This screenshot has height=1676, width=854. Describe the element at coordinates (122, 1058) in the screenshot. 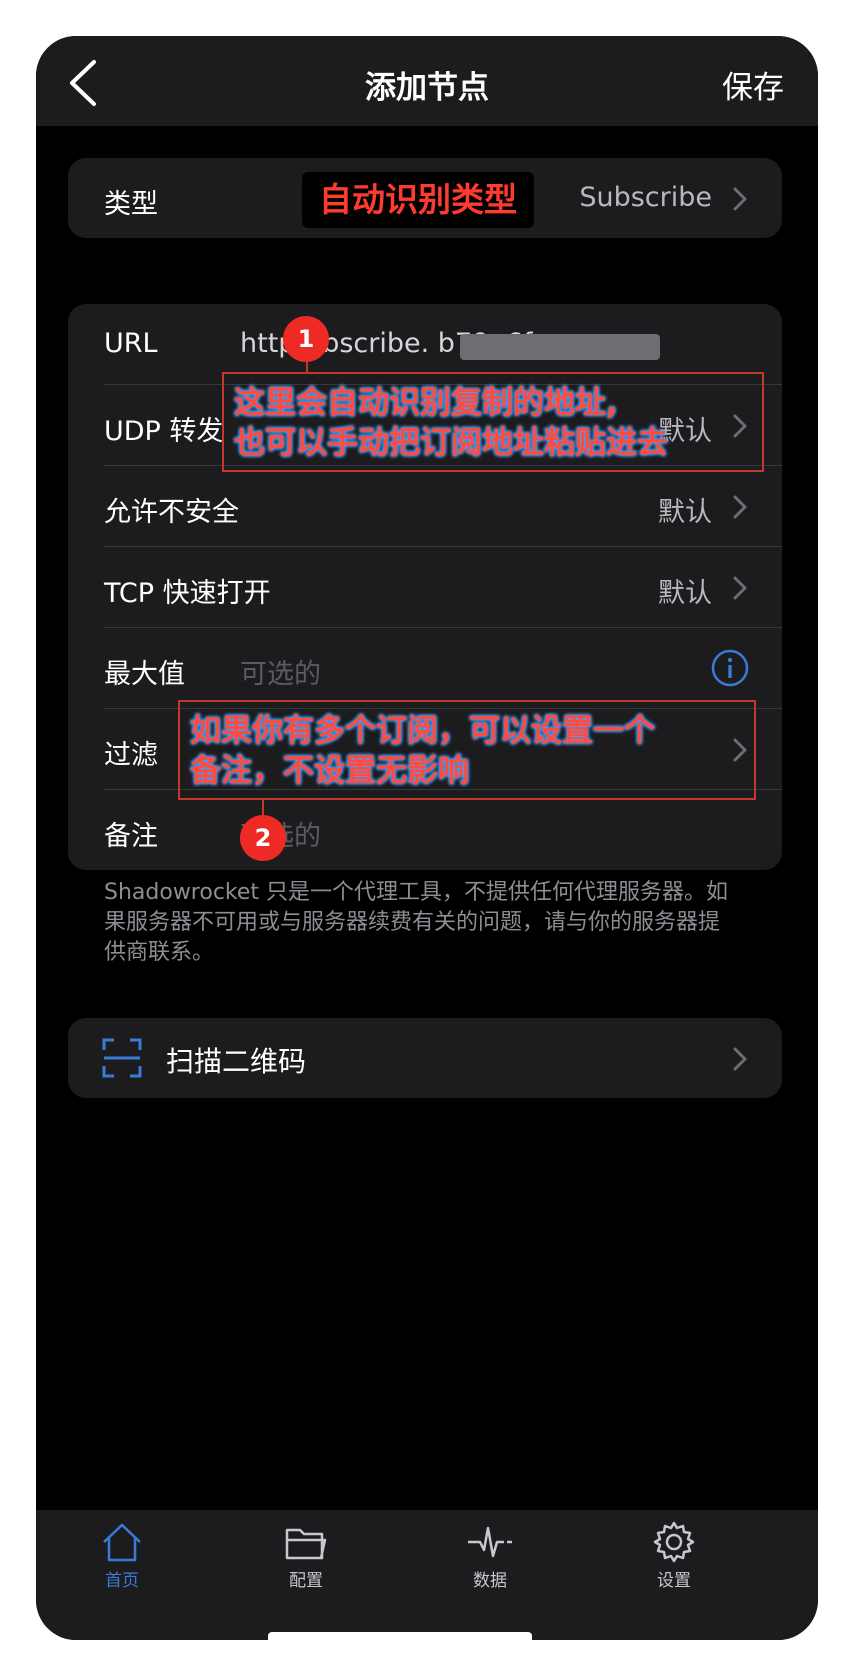

I see `qr-scan-icon` at that location.